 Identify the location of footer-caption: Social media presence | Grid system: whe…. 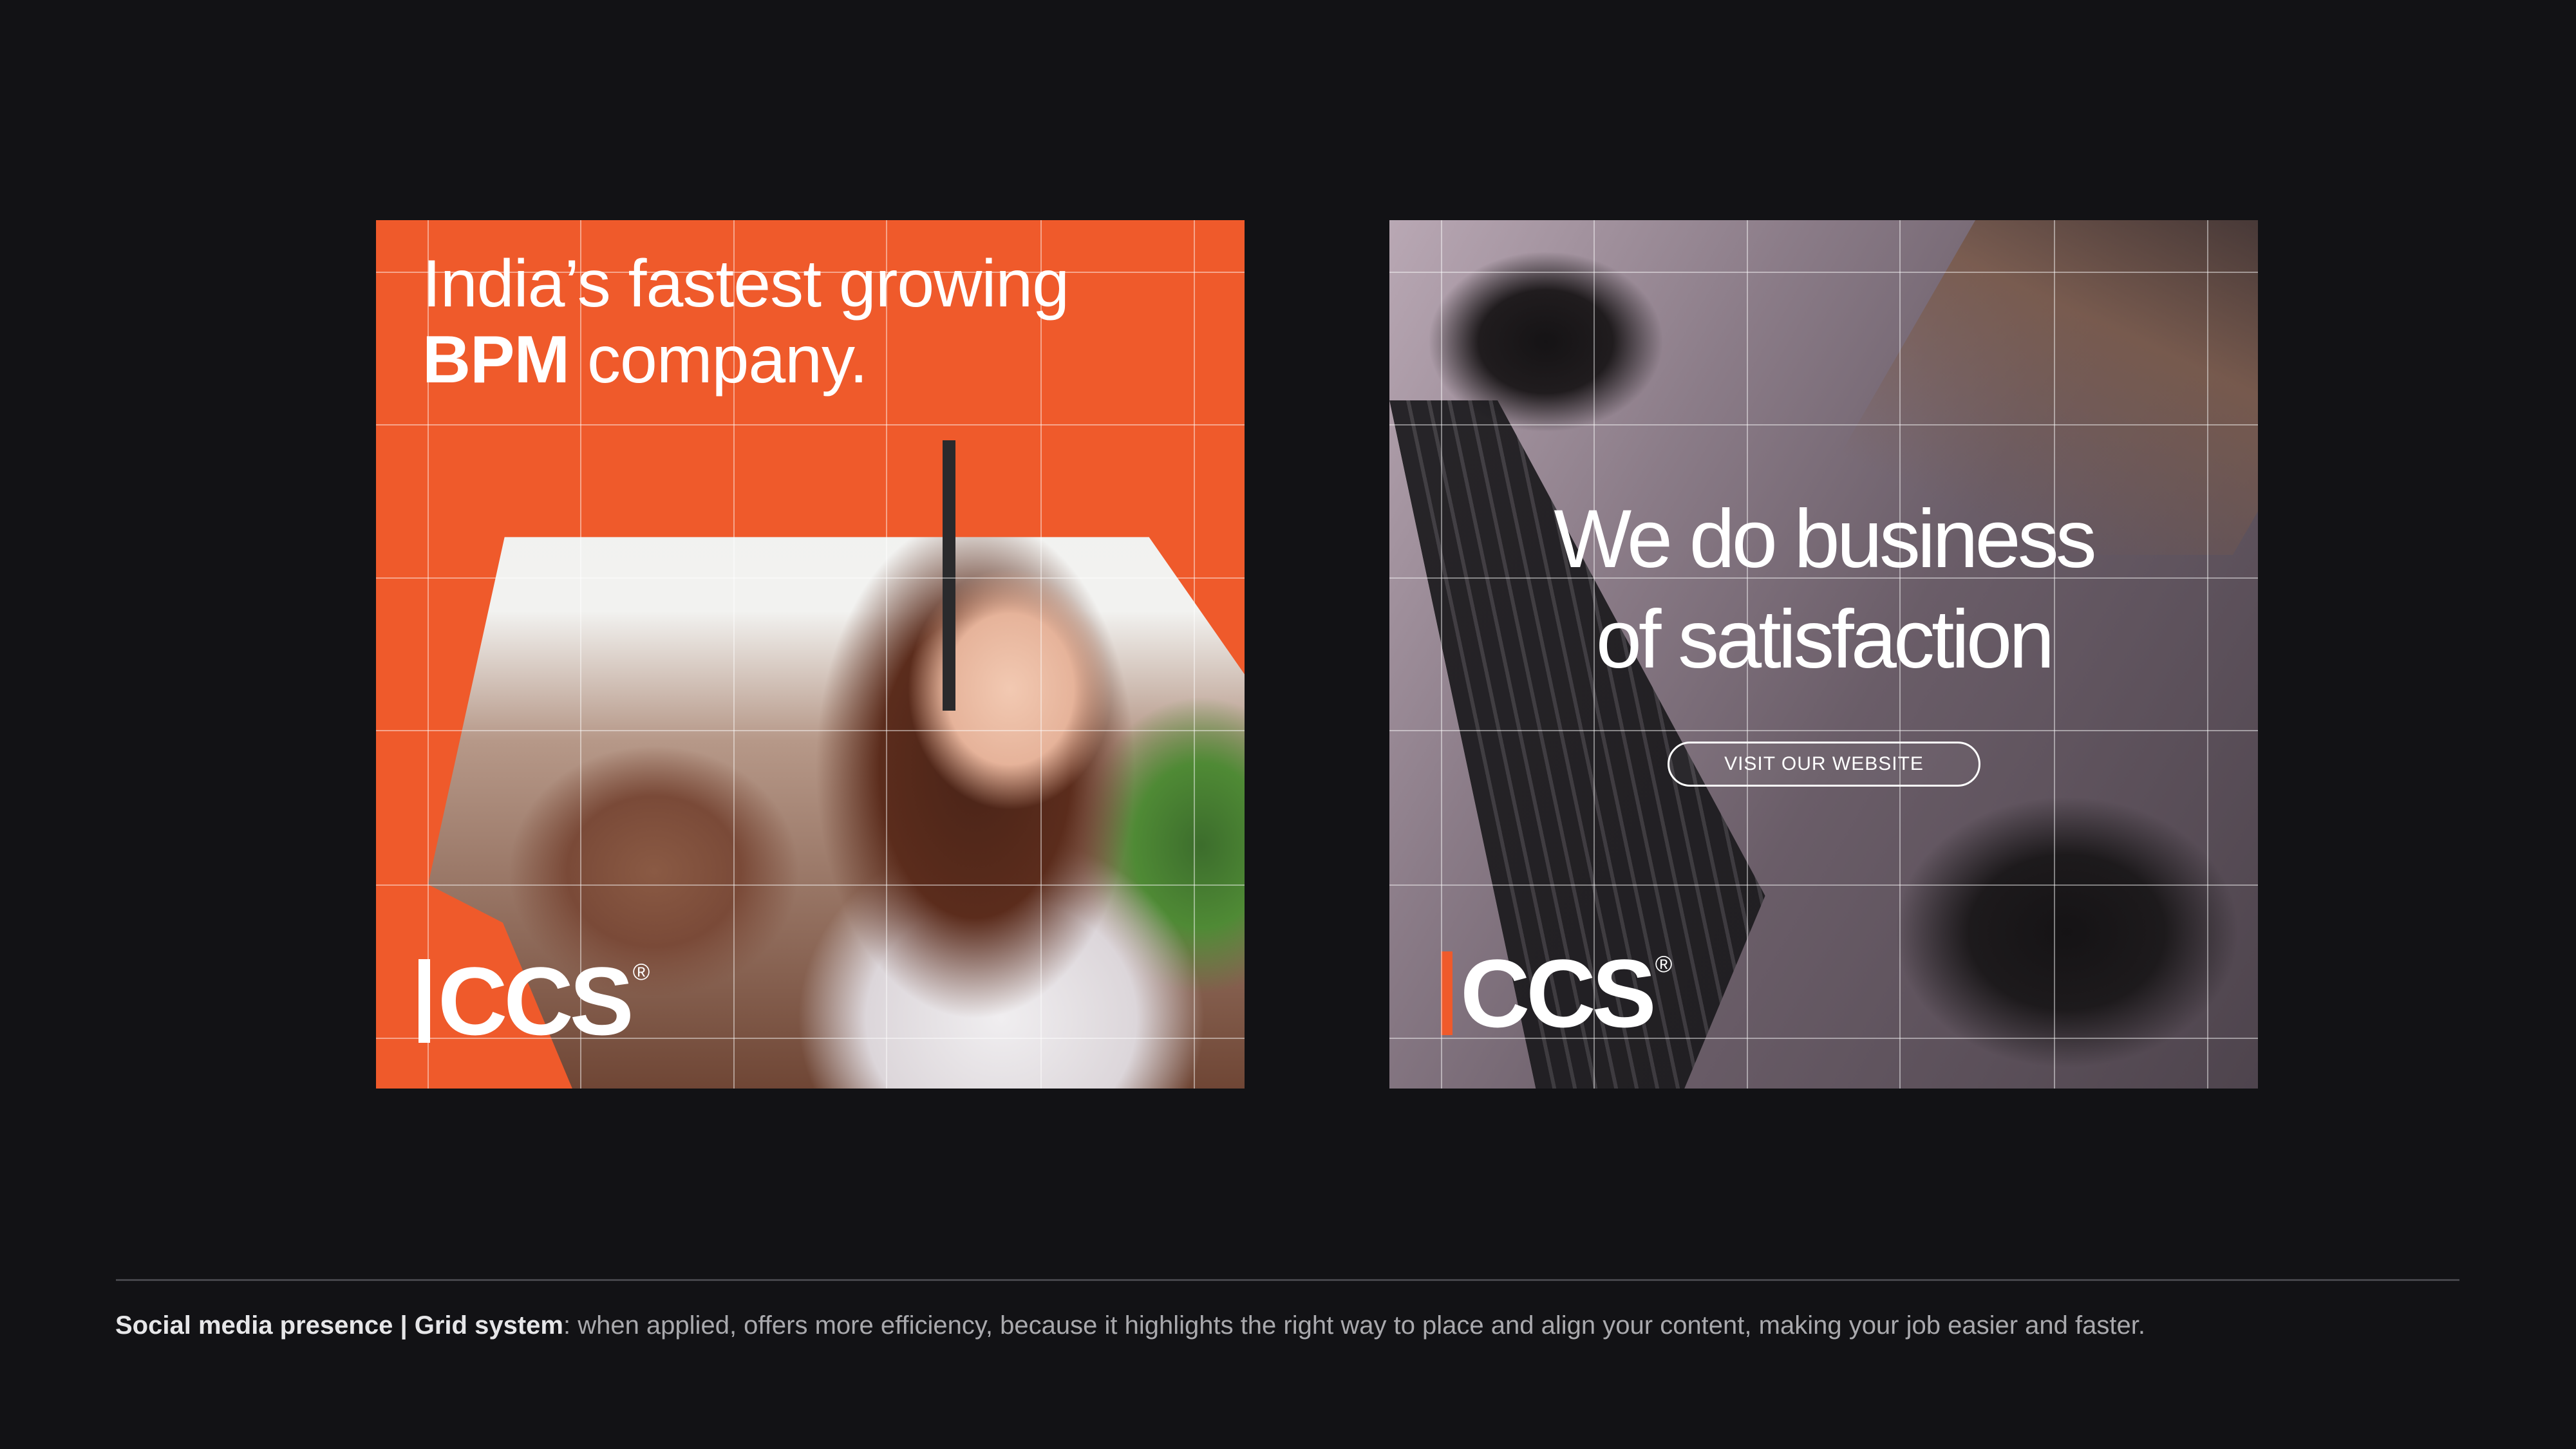
(1306, 1325).